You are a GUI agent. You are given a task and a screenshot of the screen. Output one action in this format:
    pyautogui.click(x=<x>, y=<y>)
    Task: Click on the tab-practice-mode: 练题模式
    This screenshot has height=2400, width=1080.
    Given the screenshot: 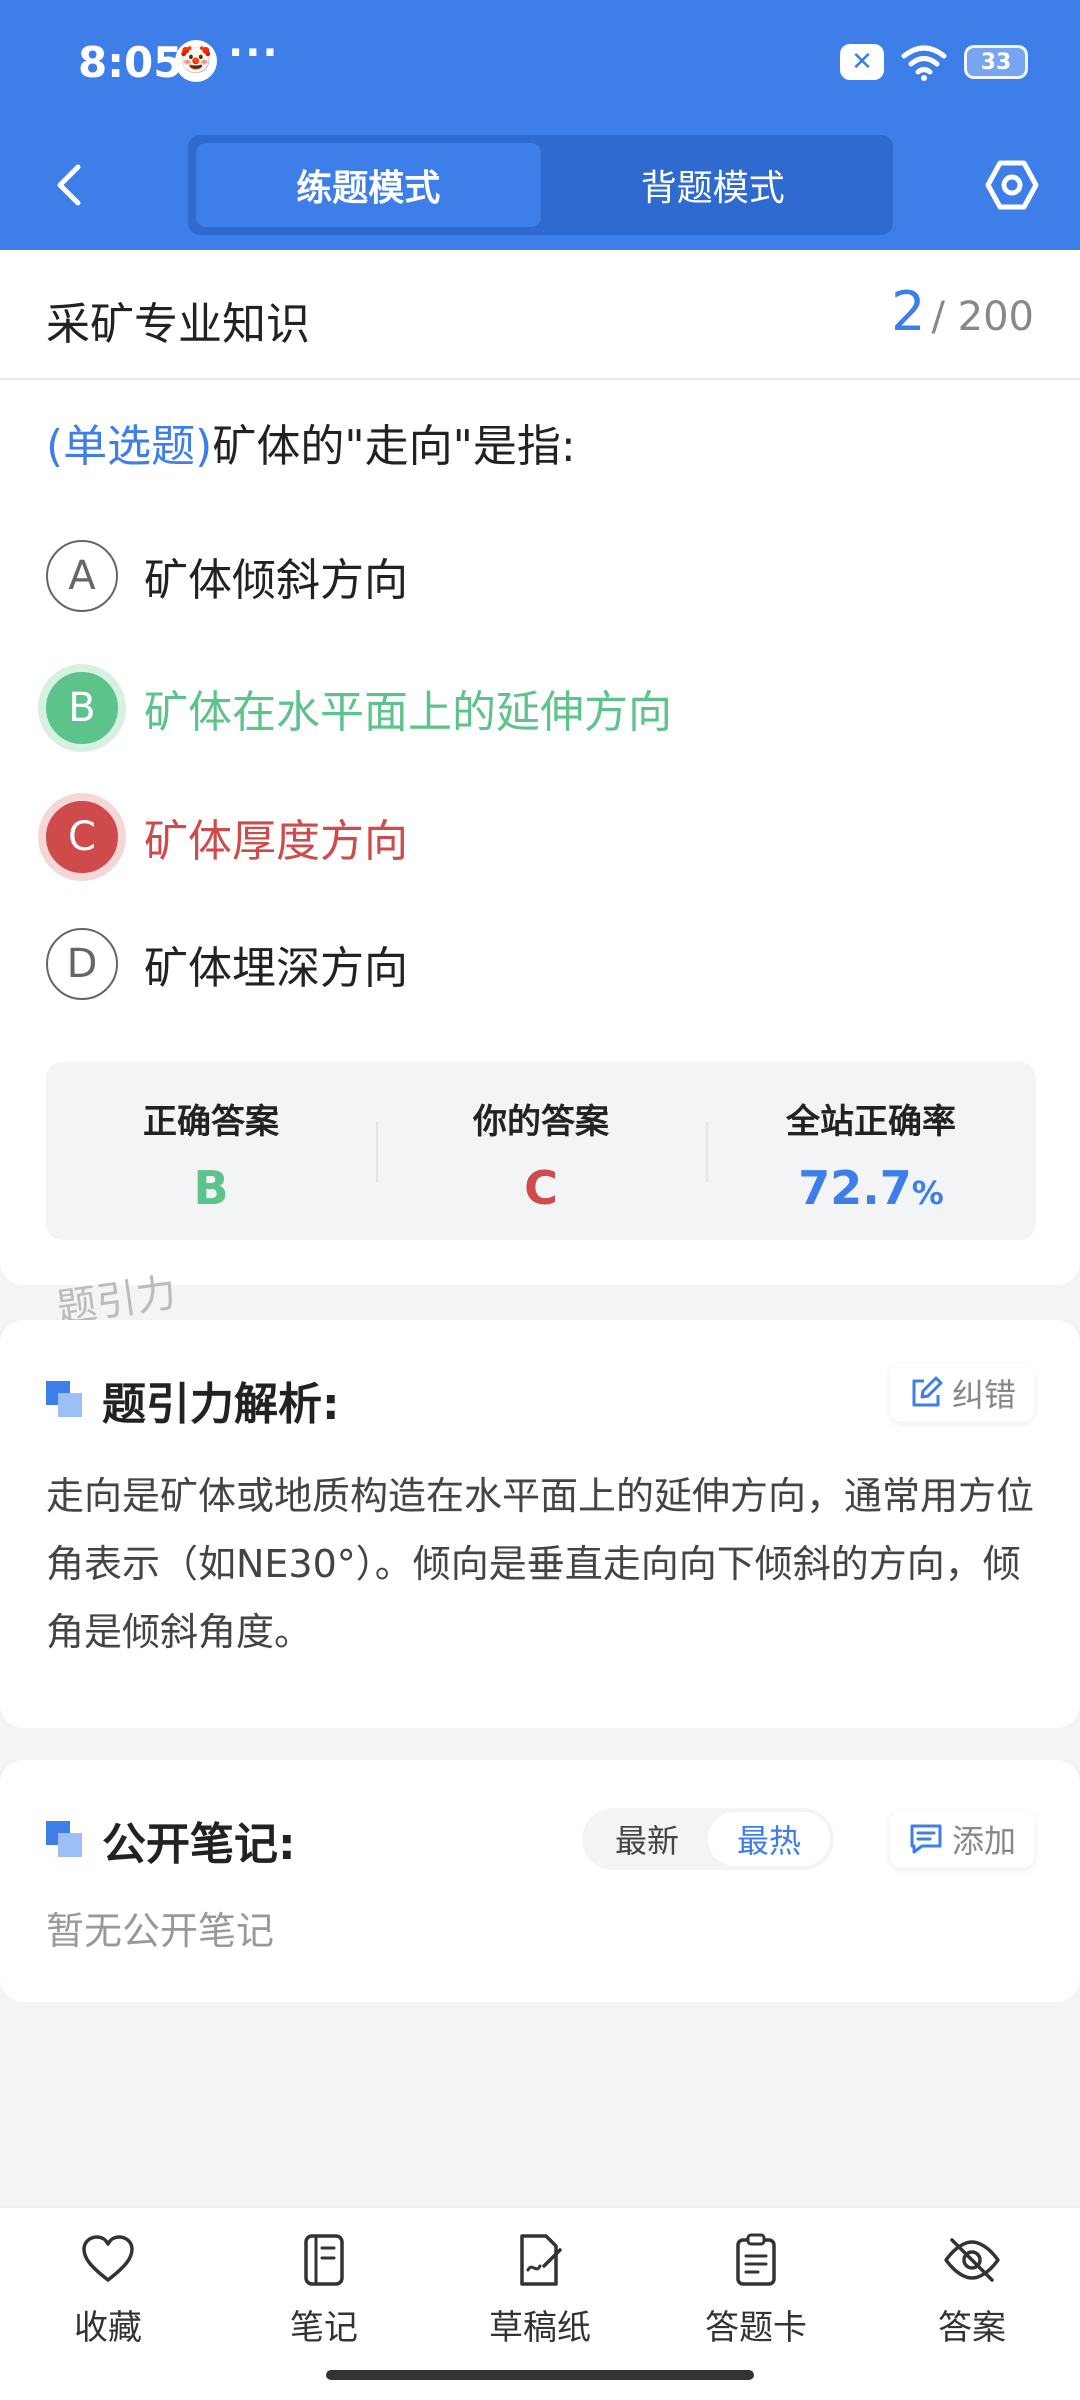 What is the action you would take?
    pyautogui.click(x=368, y=185)
    